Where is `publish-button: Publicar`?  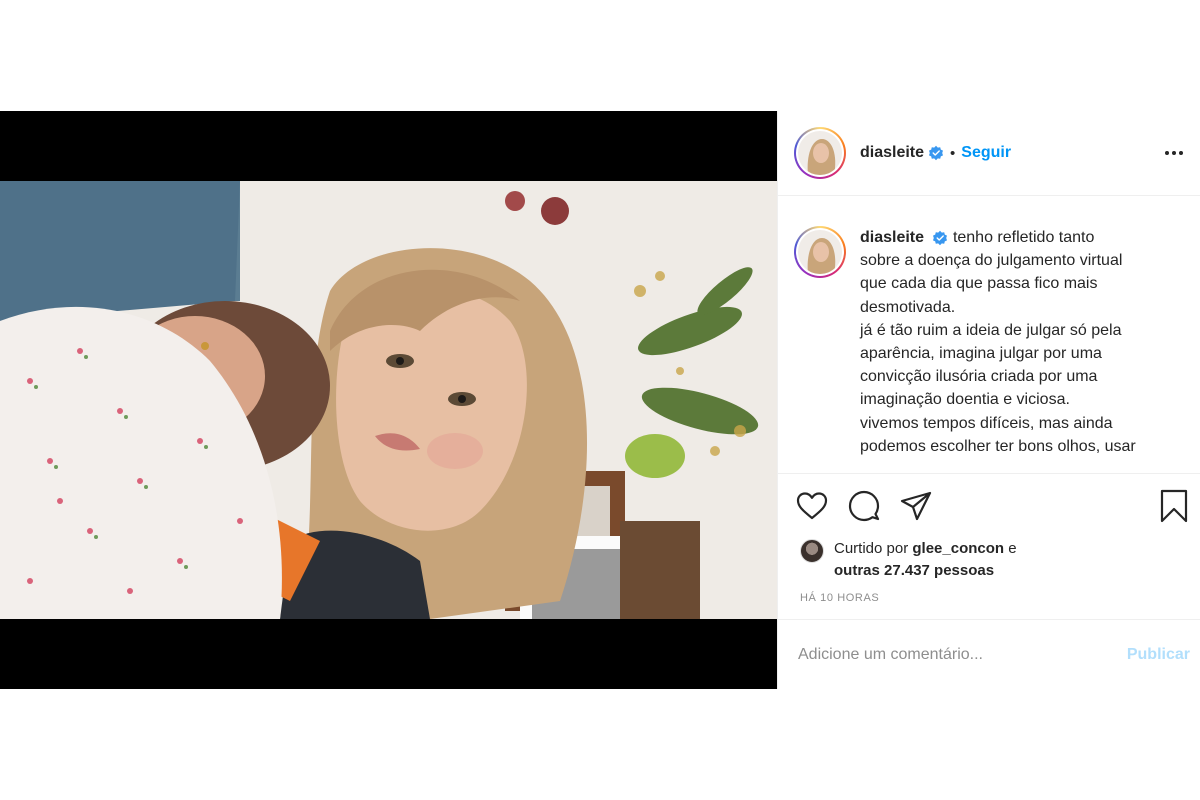
publish-button: Publicar is located at coordinates (1158, 655).